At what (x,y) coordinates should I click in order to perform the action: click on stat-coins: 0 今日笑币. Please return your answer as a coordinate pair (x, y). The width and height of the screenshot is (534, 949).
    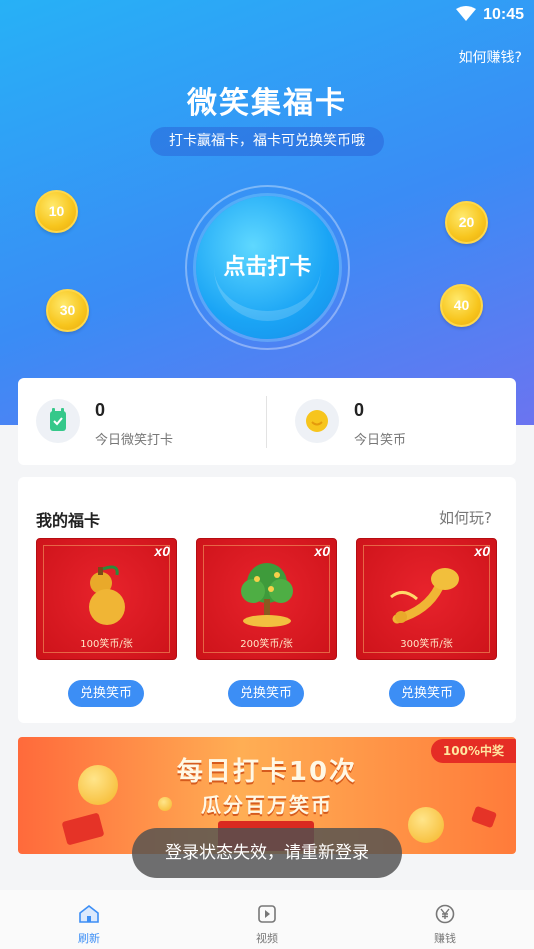
    Looking at the image, I should click on (401, 421).